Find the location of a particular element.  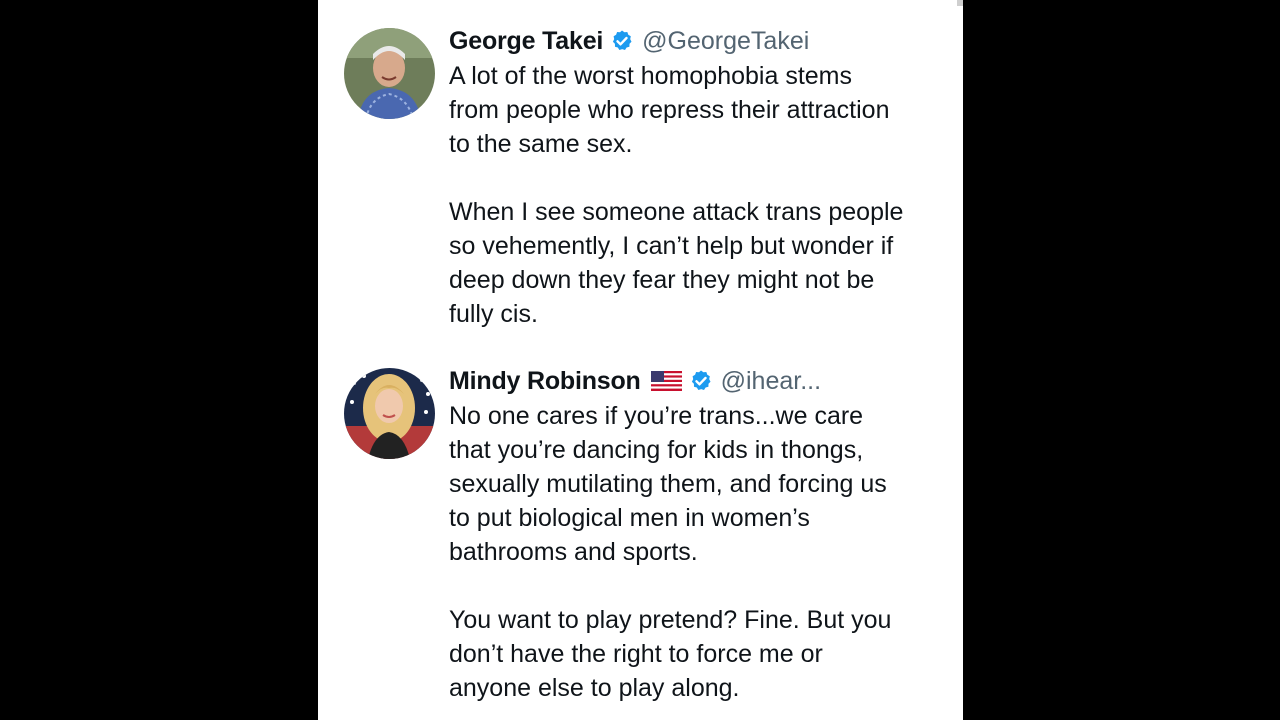

display-name: George Takei is located at coordinates (526, 41).